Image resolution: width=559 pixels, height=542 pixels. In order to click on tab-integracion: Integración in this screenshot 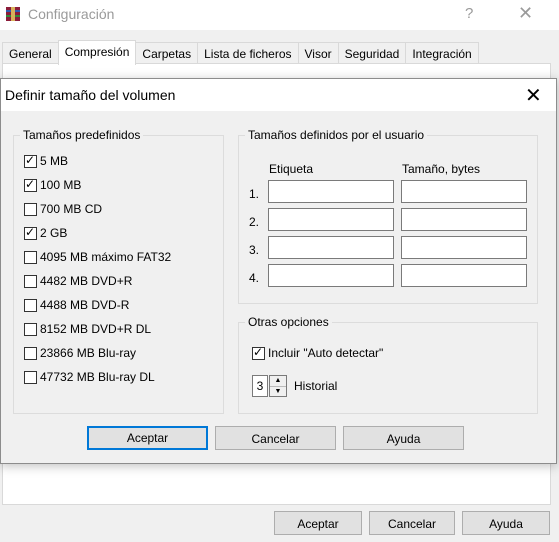, I will do `click(442, 53)`.